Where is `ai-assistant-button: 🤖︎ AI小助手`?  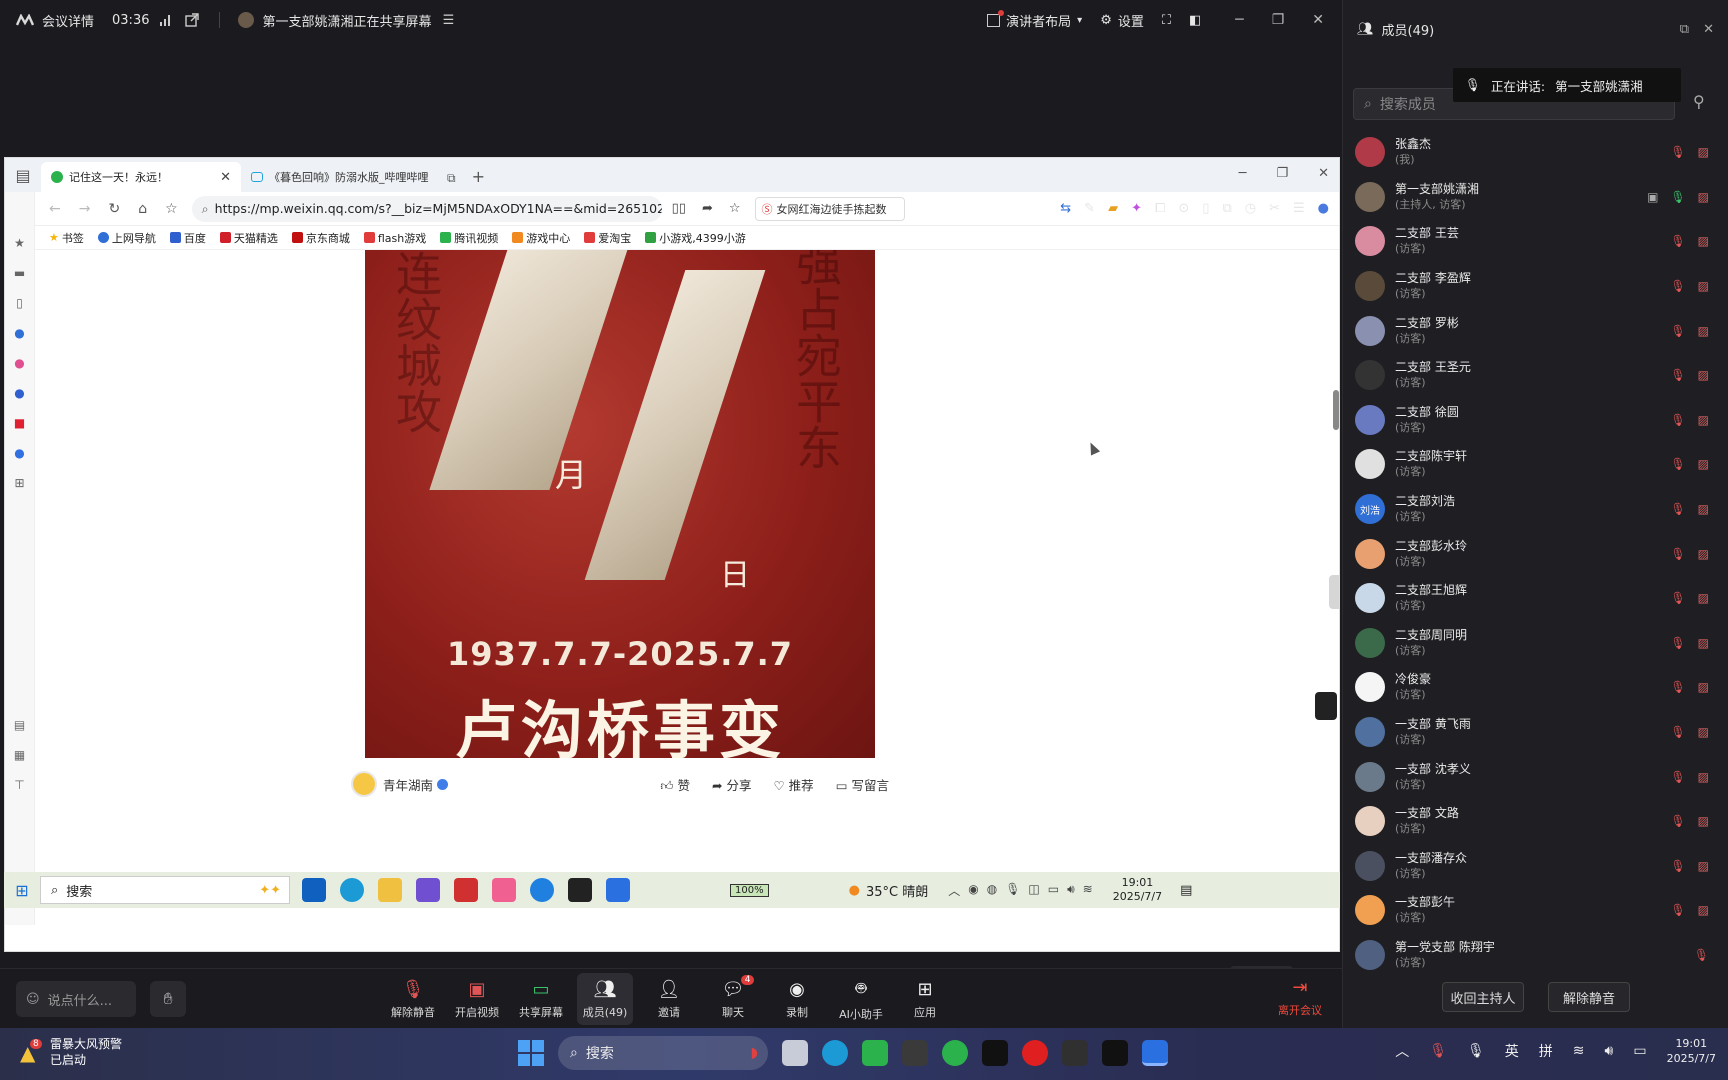 ai-assistant-button: 🤖︎ AI小助手 is located at coordinates (861, 999).